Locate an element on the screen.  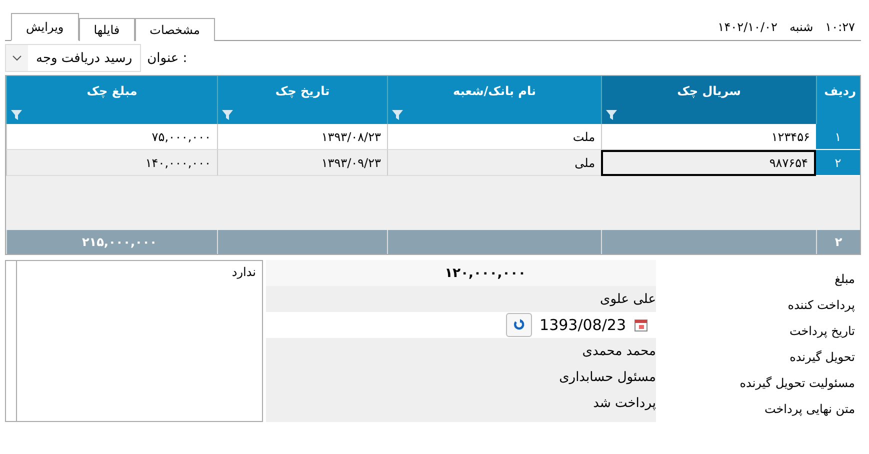
table-cell: ملت is located at coordinates (494, 137).